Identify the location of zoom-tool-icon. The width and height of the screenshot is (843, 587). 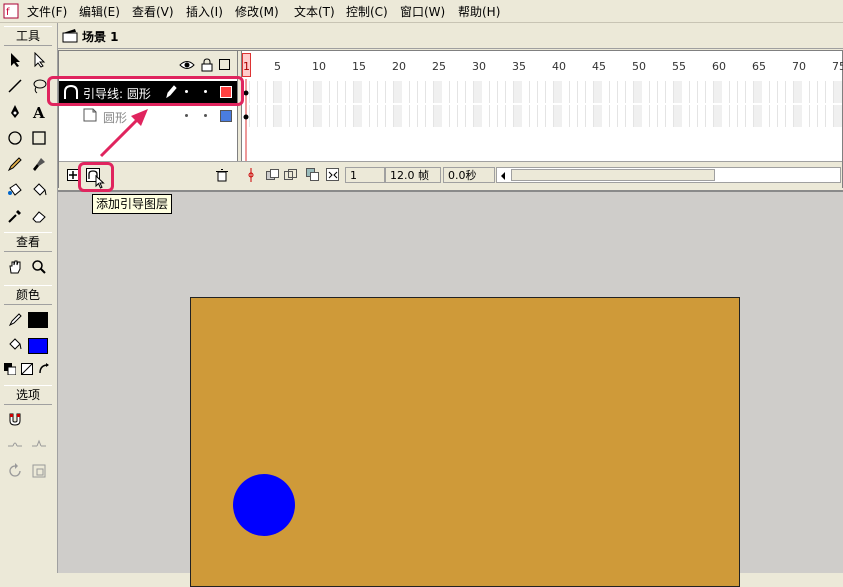
(39, 267).